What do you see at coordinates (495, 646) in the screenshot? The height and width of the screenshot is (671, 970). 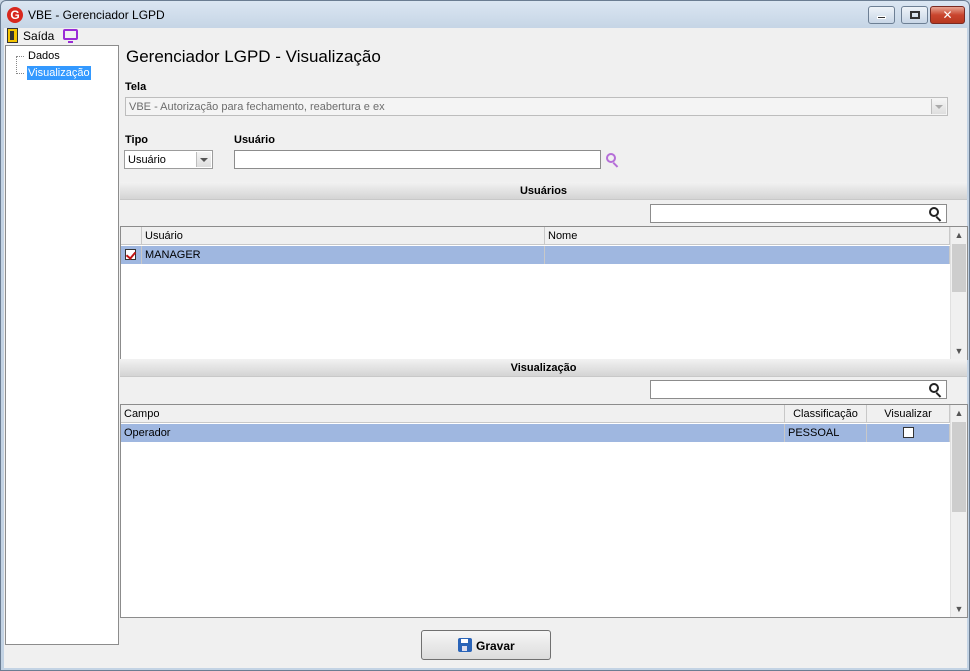 I see `save-button-label: Gravar` at bounding box center [495, 646].